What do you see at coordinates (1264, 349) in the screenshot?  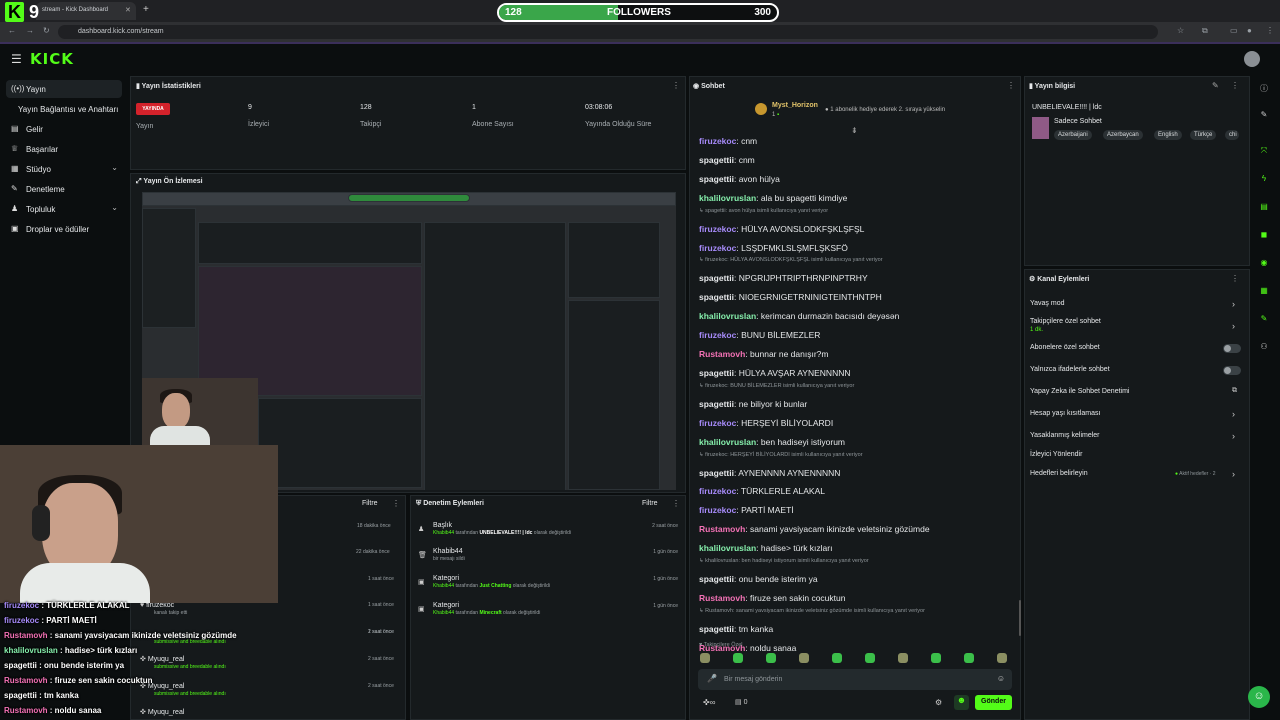 I see `people-icon: ⚇` at bounding box center [1264, 349].